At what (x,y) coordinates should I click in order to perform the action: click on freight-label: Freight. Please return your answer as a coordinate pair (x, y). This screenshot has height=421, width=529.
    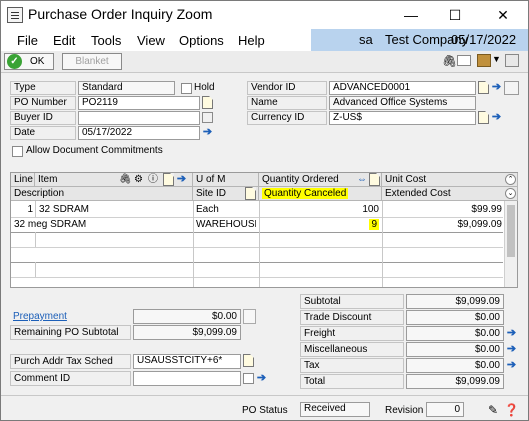
    Looking at the image, I should click on (352, 333).